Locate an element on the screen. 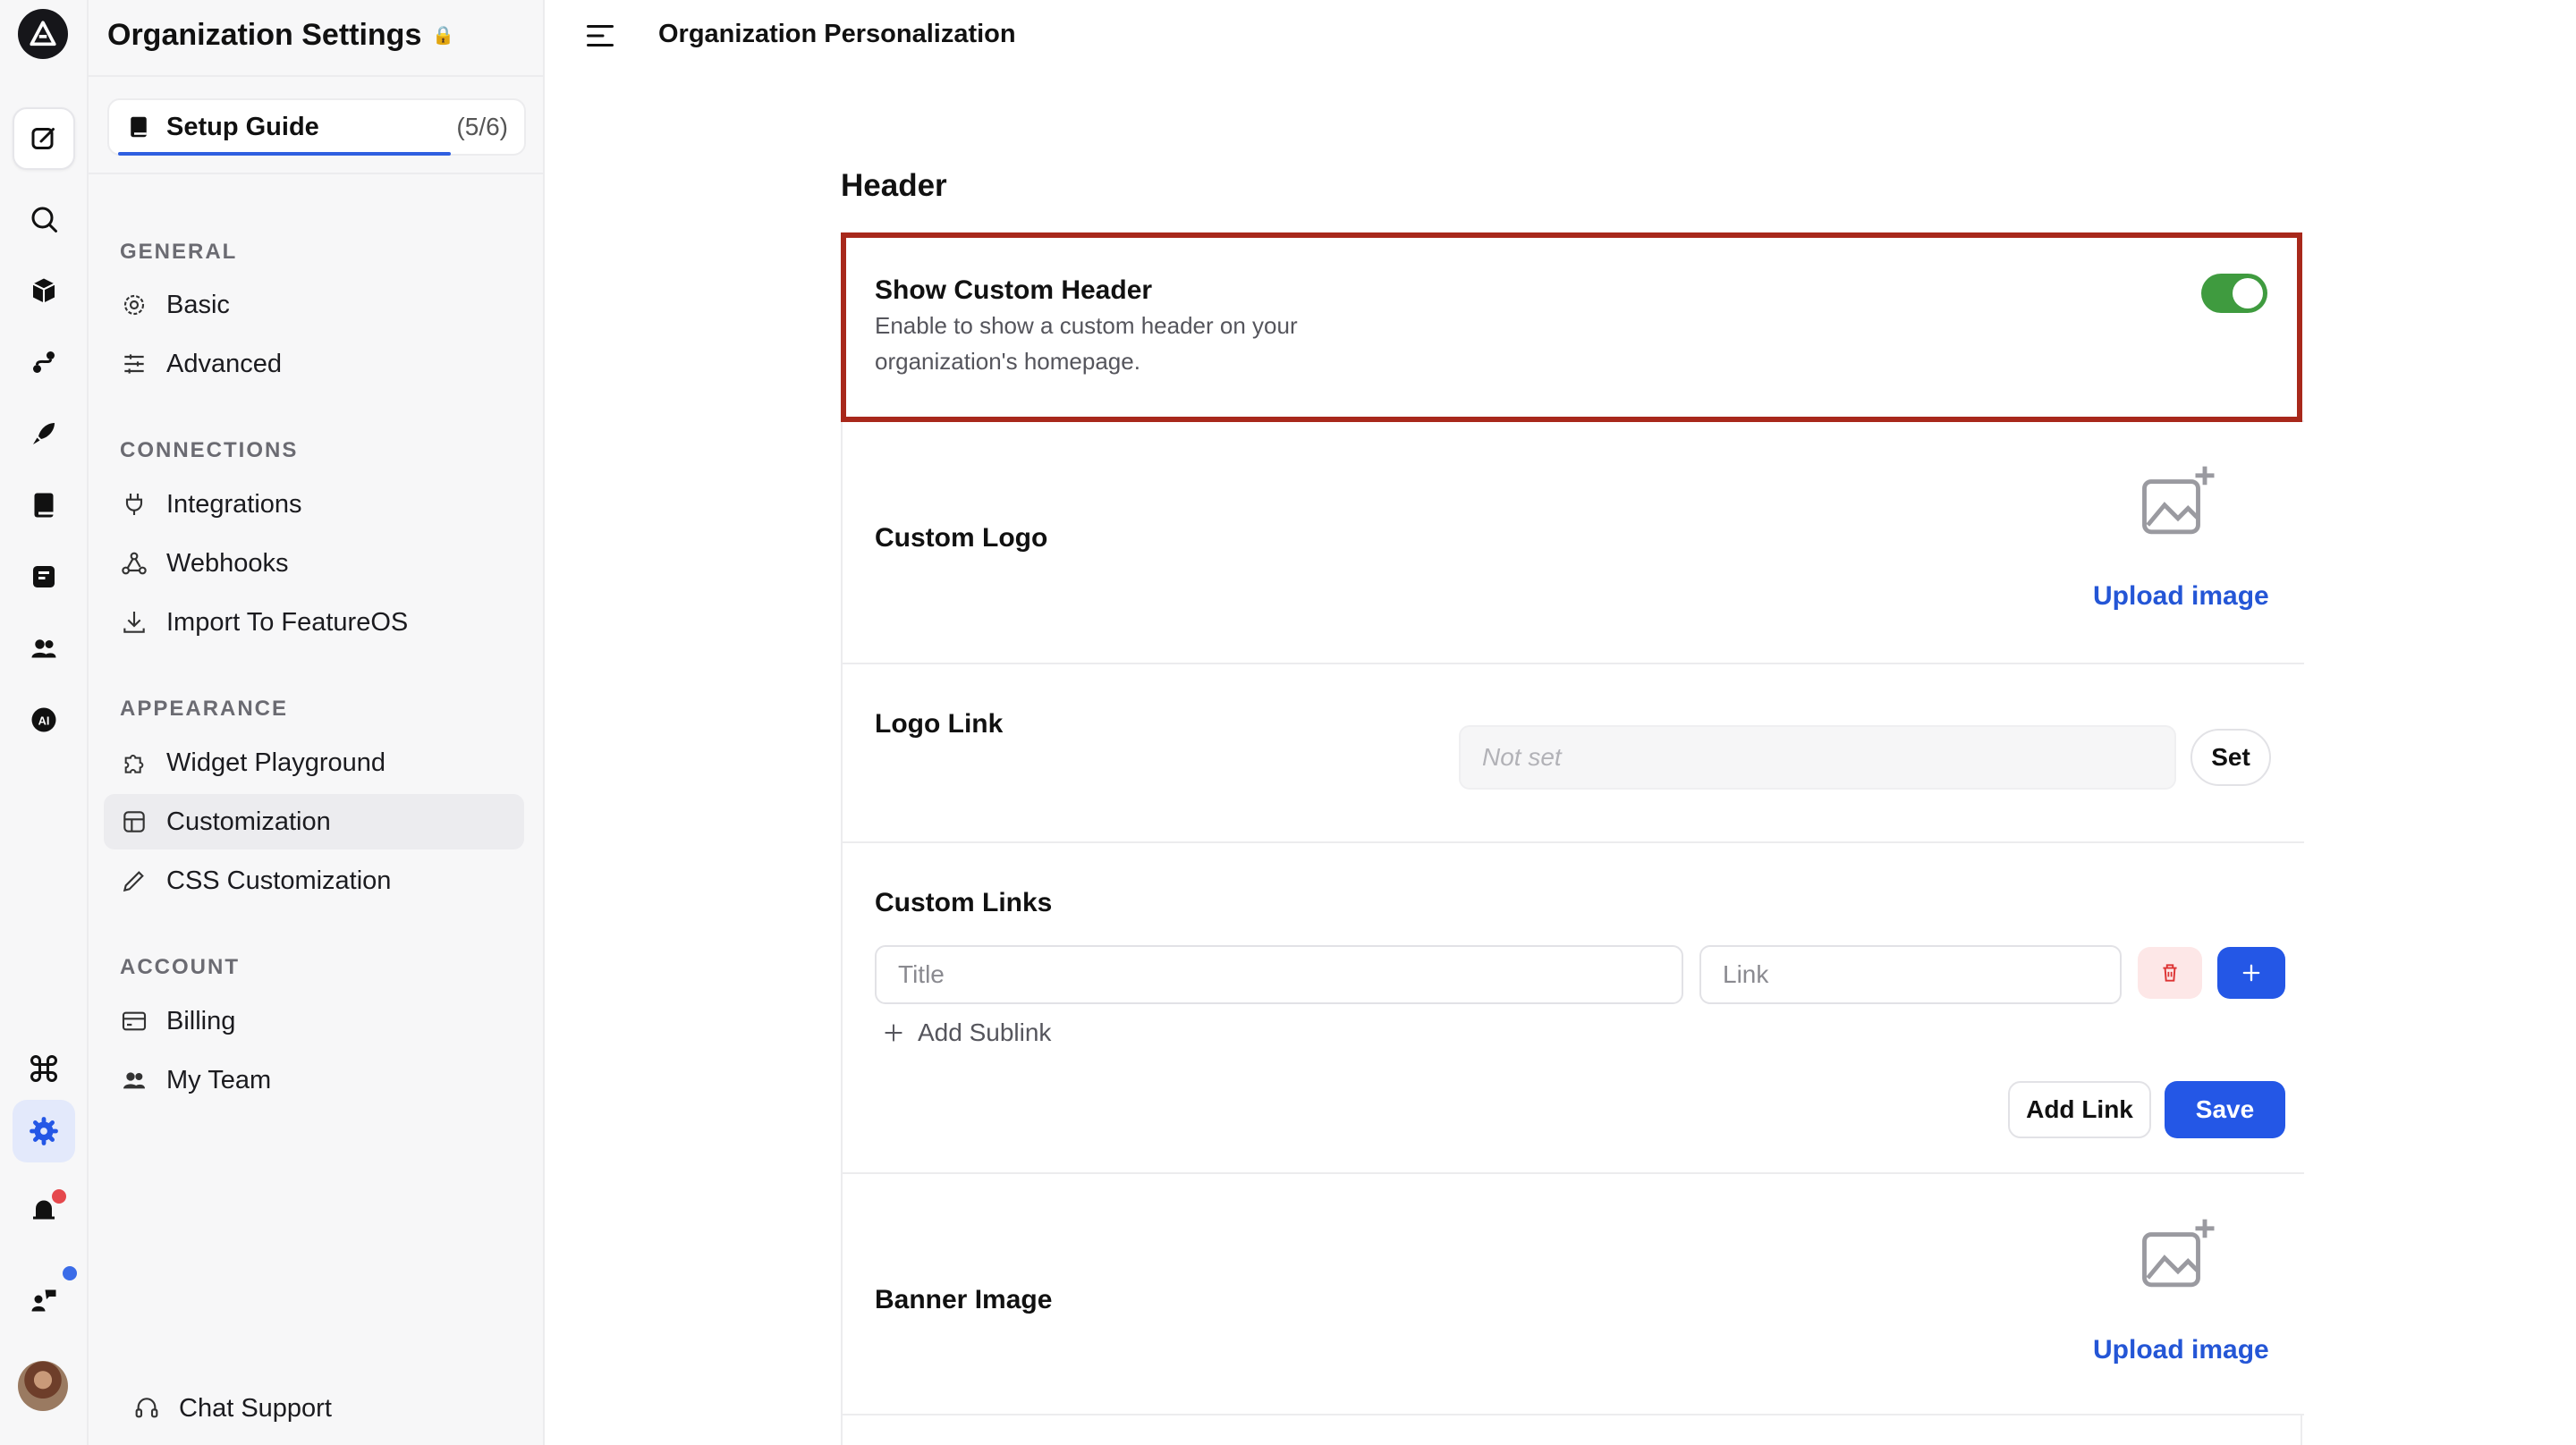 The height and width of the screenshot is (1445, 2576). save-links-button: Save is located at coordinates (2225, 1109).